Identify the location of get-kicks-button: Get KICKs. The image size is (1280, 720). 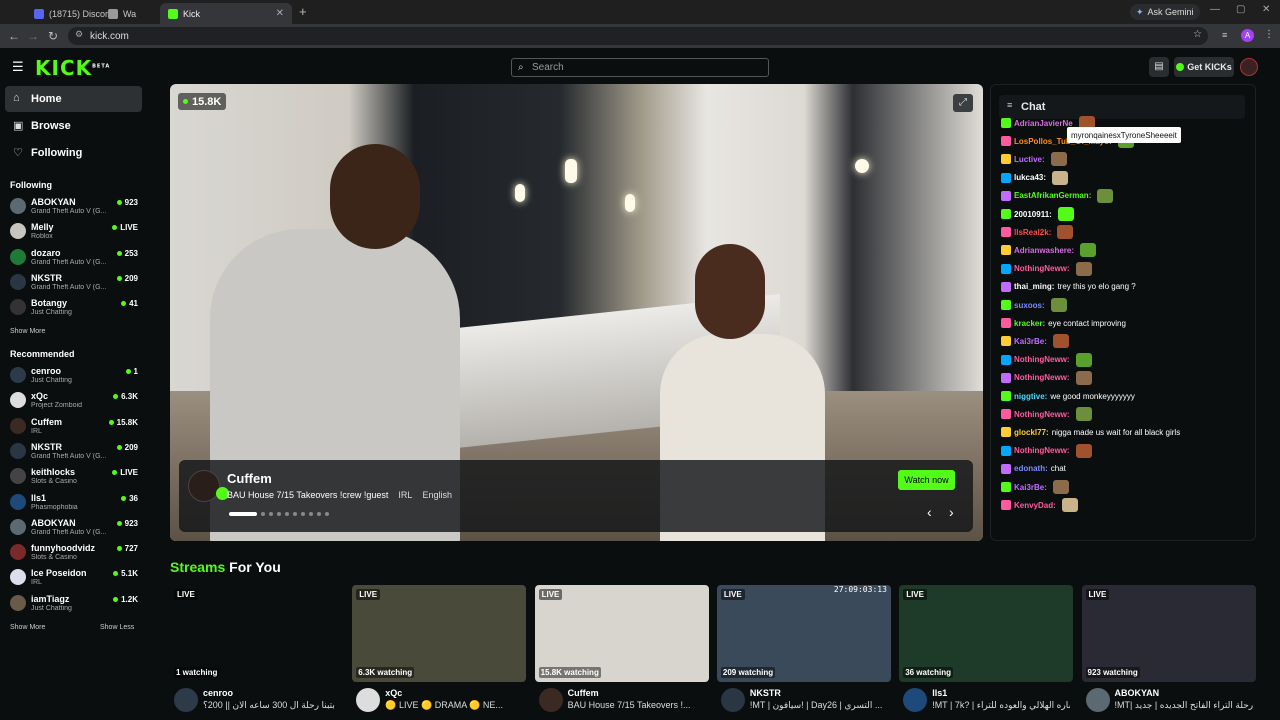
(1204, 67).